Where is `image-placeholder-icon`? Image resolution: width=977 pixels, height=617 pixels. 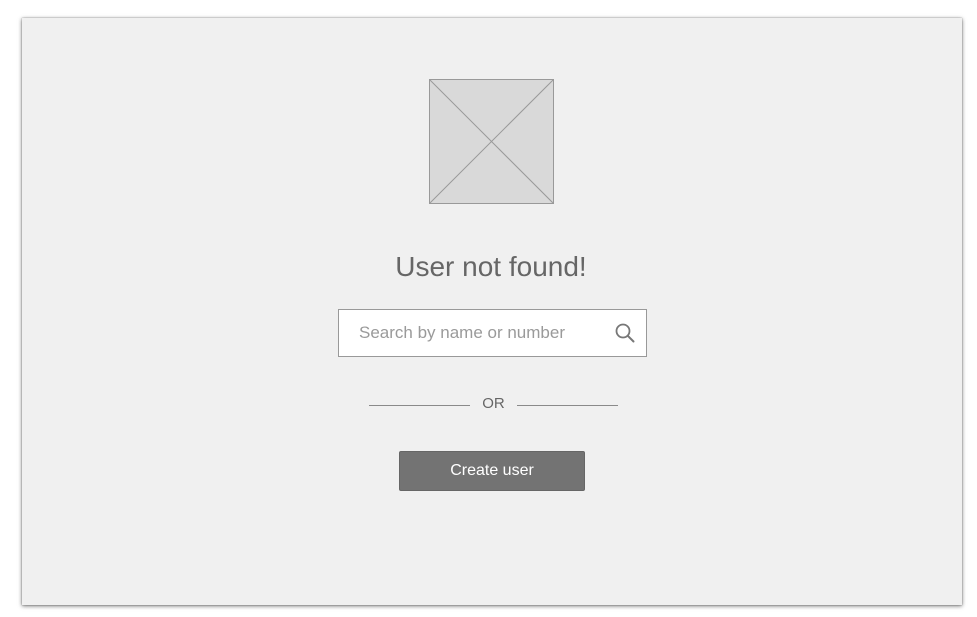
image-placeholder-icon is located at coordinates (491, 141).